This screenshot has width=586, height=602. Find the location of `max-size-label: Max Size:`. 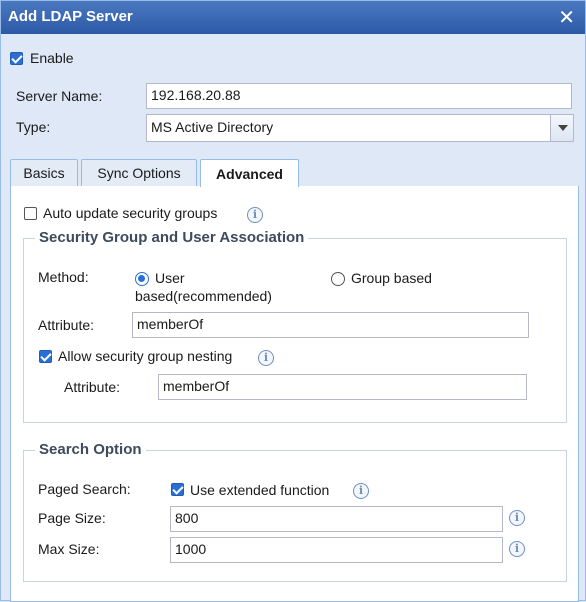

max-size-label: Max Size: is located at coordinates (69, 549).